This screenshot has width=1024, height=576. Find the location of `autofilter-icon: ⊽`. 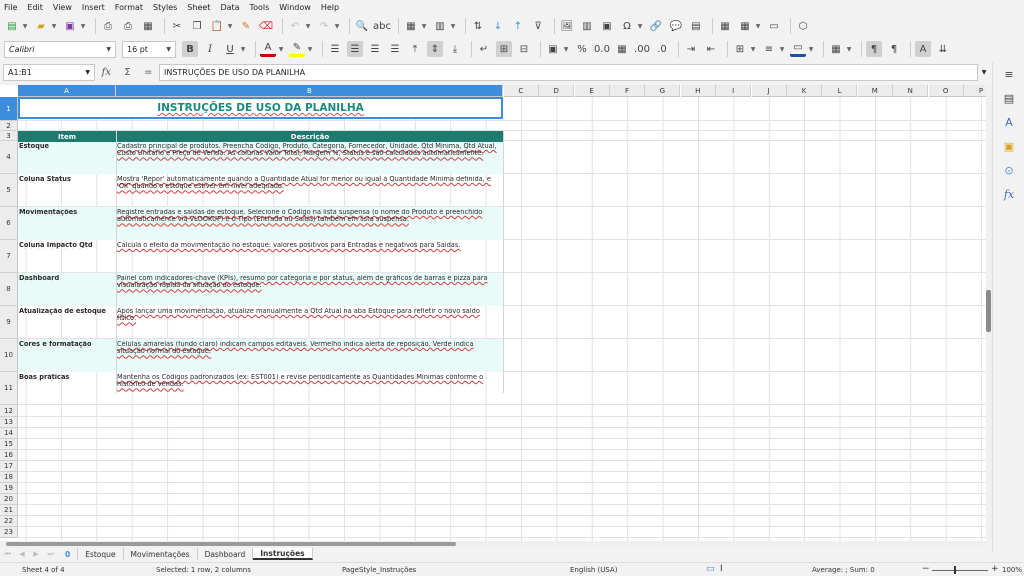

autofilter-icon: ⊽ is located at coordinates (538, 26).